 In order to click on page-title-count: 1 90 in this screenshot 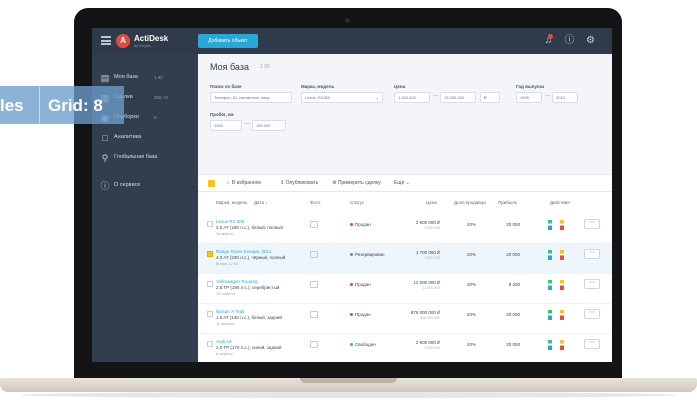, I will do `click(265, 67)`.